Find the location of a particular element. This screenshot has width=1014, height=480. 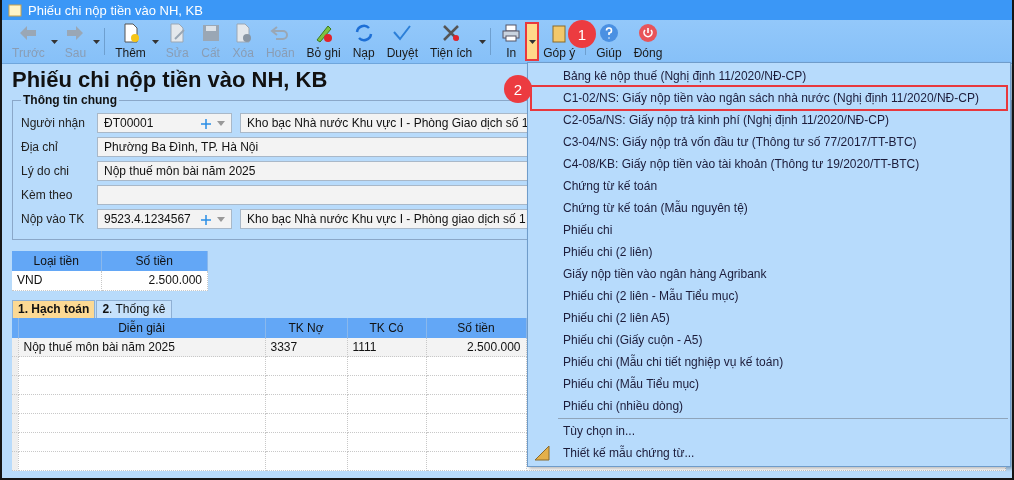

field-label: Lý do chi is located at coordinates (46, 171).